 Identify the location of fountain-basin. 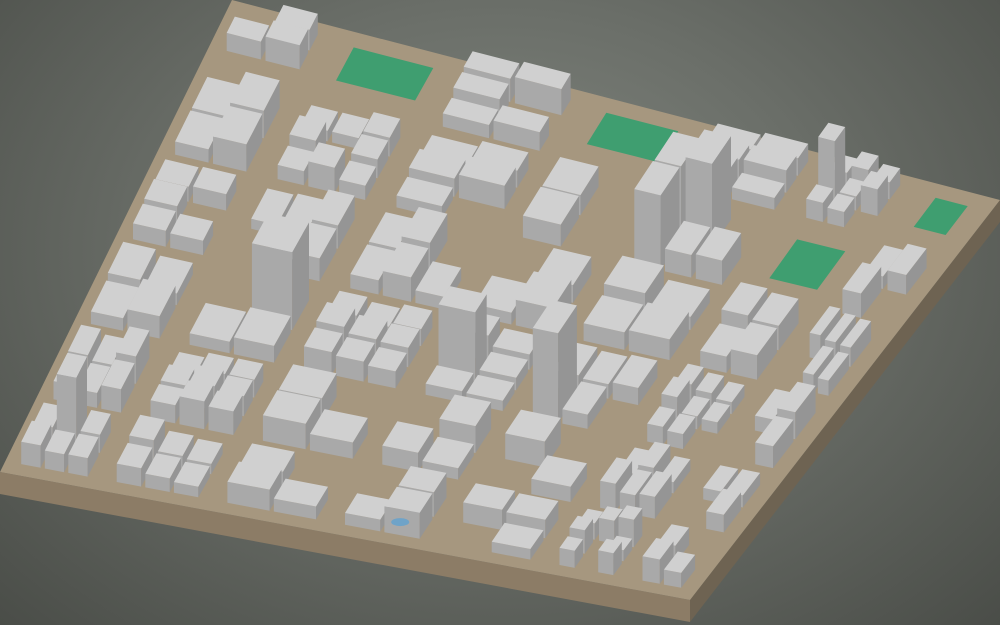
(400, 522).